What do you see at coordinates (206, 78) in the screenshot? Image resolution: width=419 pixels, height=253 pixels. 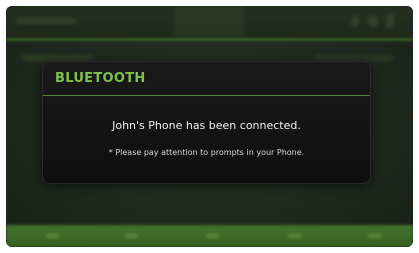 I see `dialog-header: BLUETOOTH` at bounding box center [206, 78].